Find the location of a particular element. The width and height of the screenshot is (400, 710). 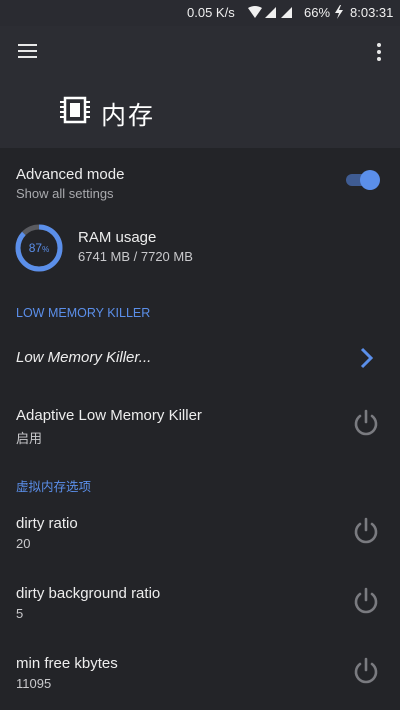

advanced-mode-toggle is located at coordinates (362, 180).